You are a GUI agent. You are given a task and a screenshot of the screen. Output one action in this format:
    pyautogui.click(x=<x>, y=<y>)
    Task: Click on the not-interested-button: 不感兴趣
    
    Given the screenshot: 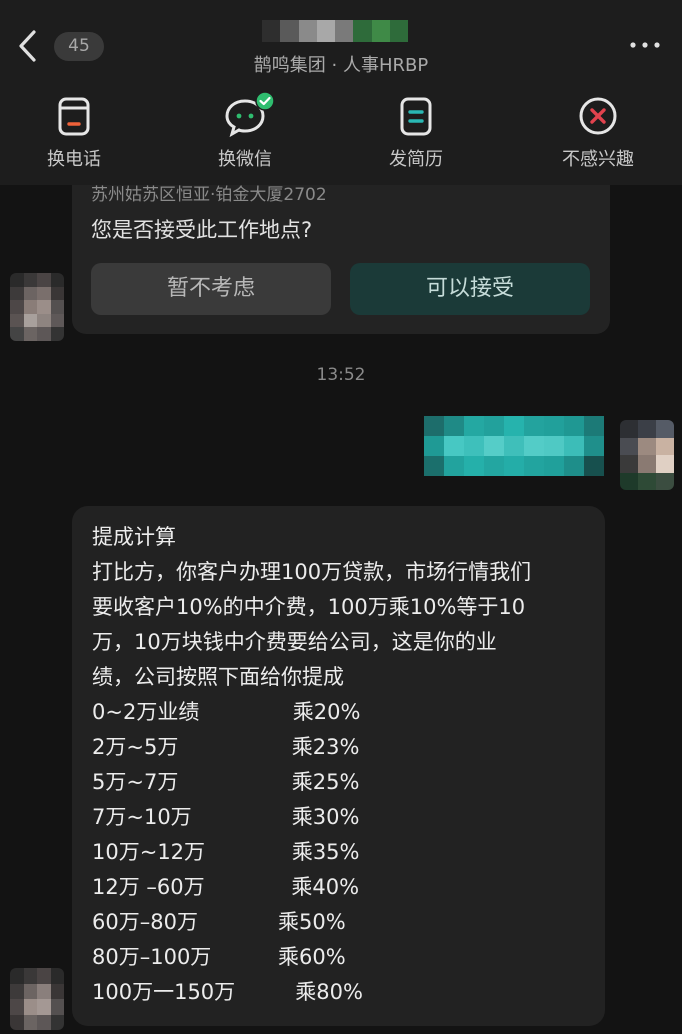 What is the action you would take?
    pyautogui.click(x=598, y=133)
    